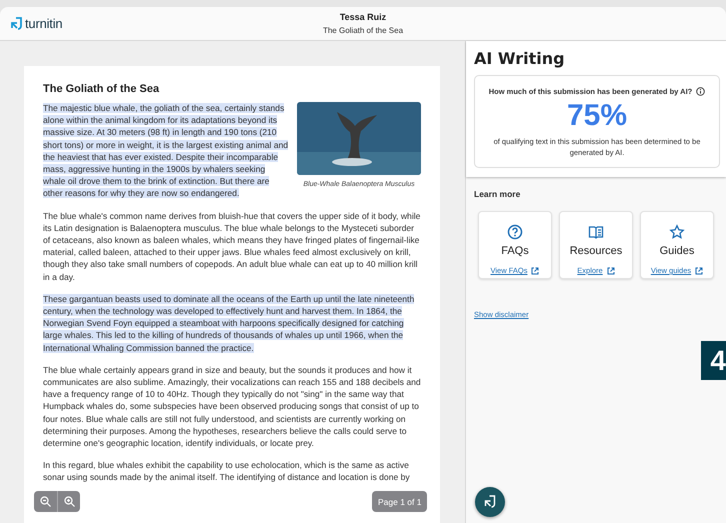 This screenshot has width=726, height=523. I want to click on logo-text: turnitin, so click(43, 23).